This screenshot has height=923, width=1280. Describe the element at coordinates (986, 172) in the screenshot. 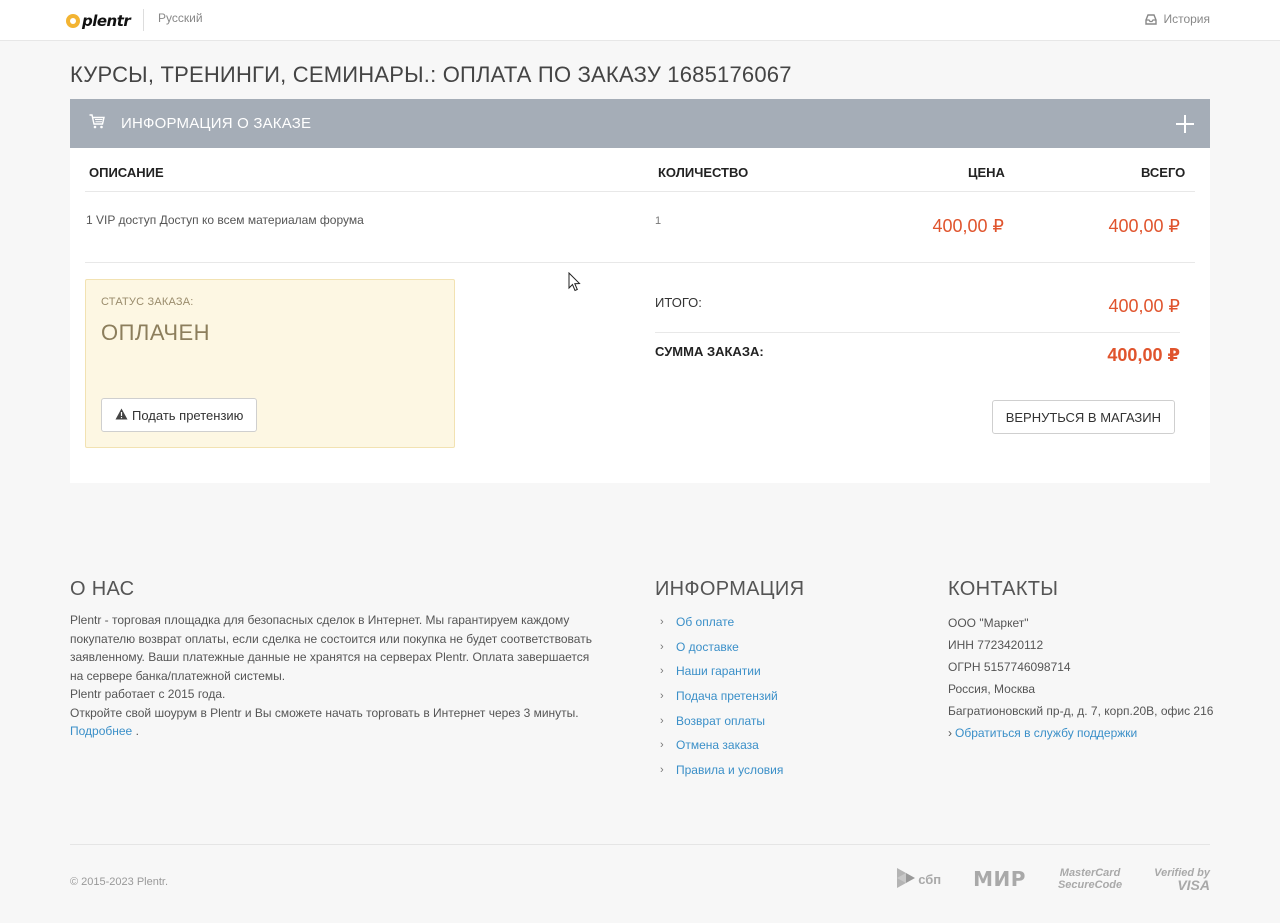

I see `column-header-price: ЦЕНА` at that location.